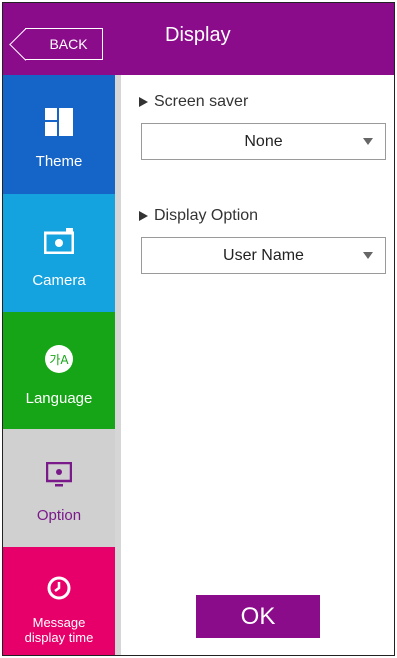 This screenshot has height=658, width=397. Describe the element at coordinates (198, 35) in the screenshot. I see `page-title: Display` at that location.